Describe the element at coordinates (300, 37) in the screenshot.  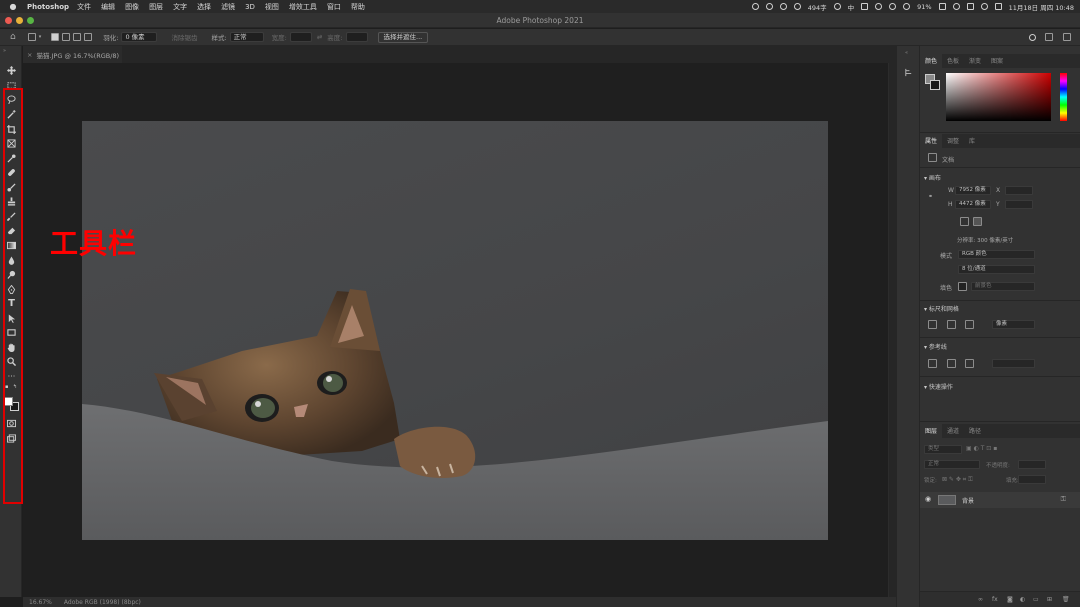
I see `width-input` at that location.